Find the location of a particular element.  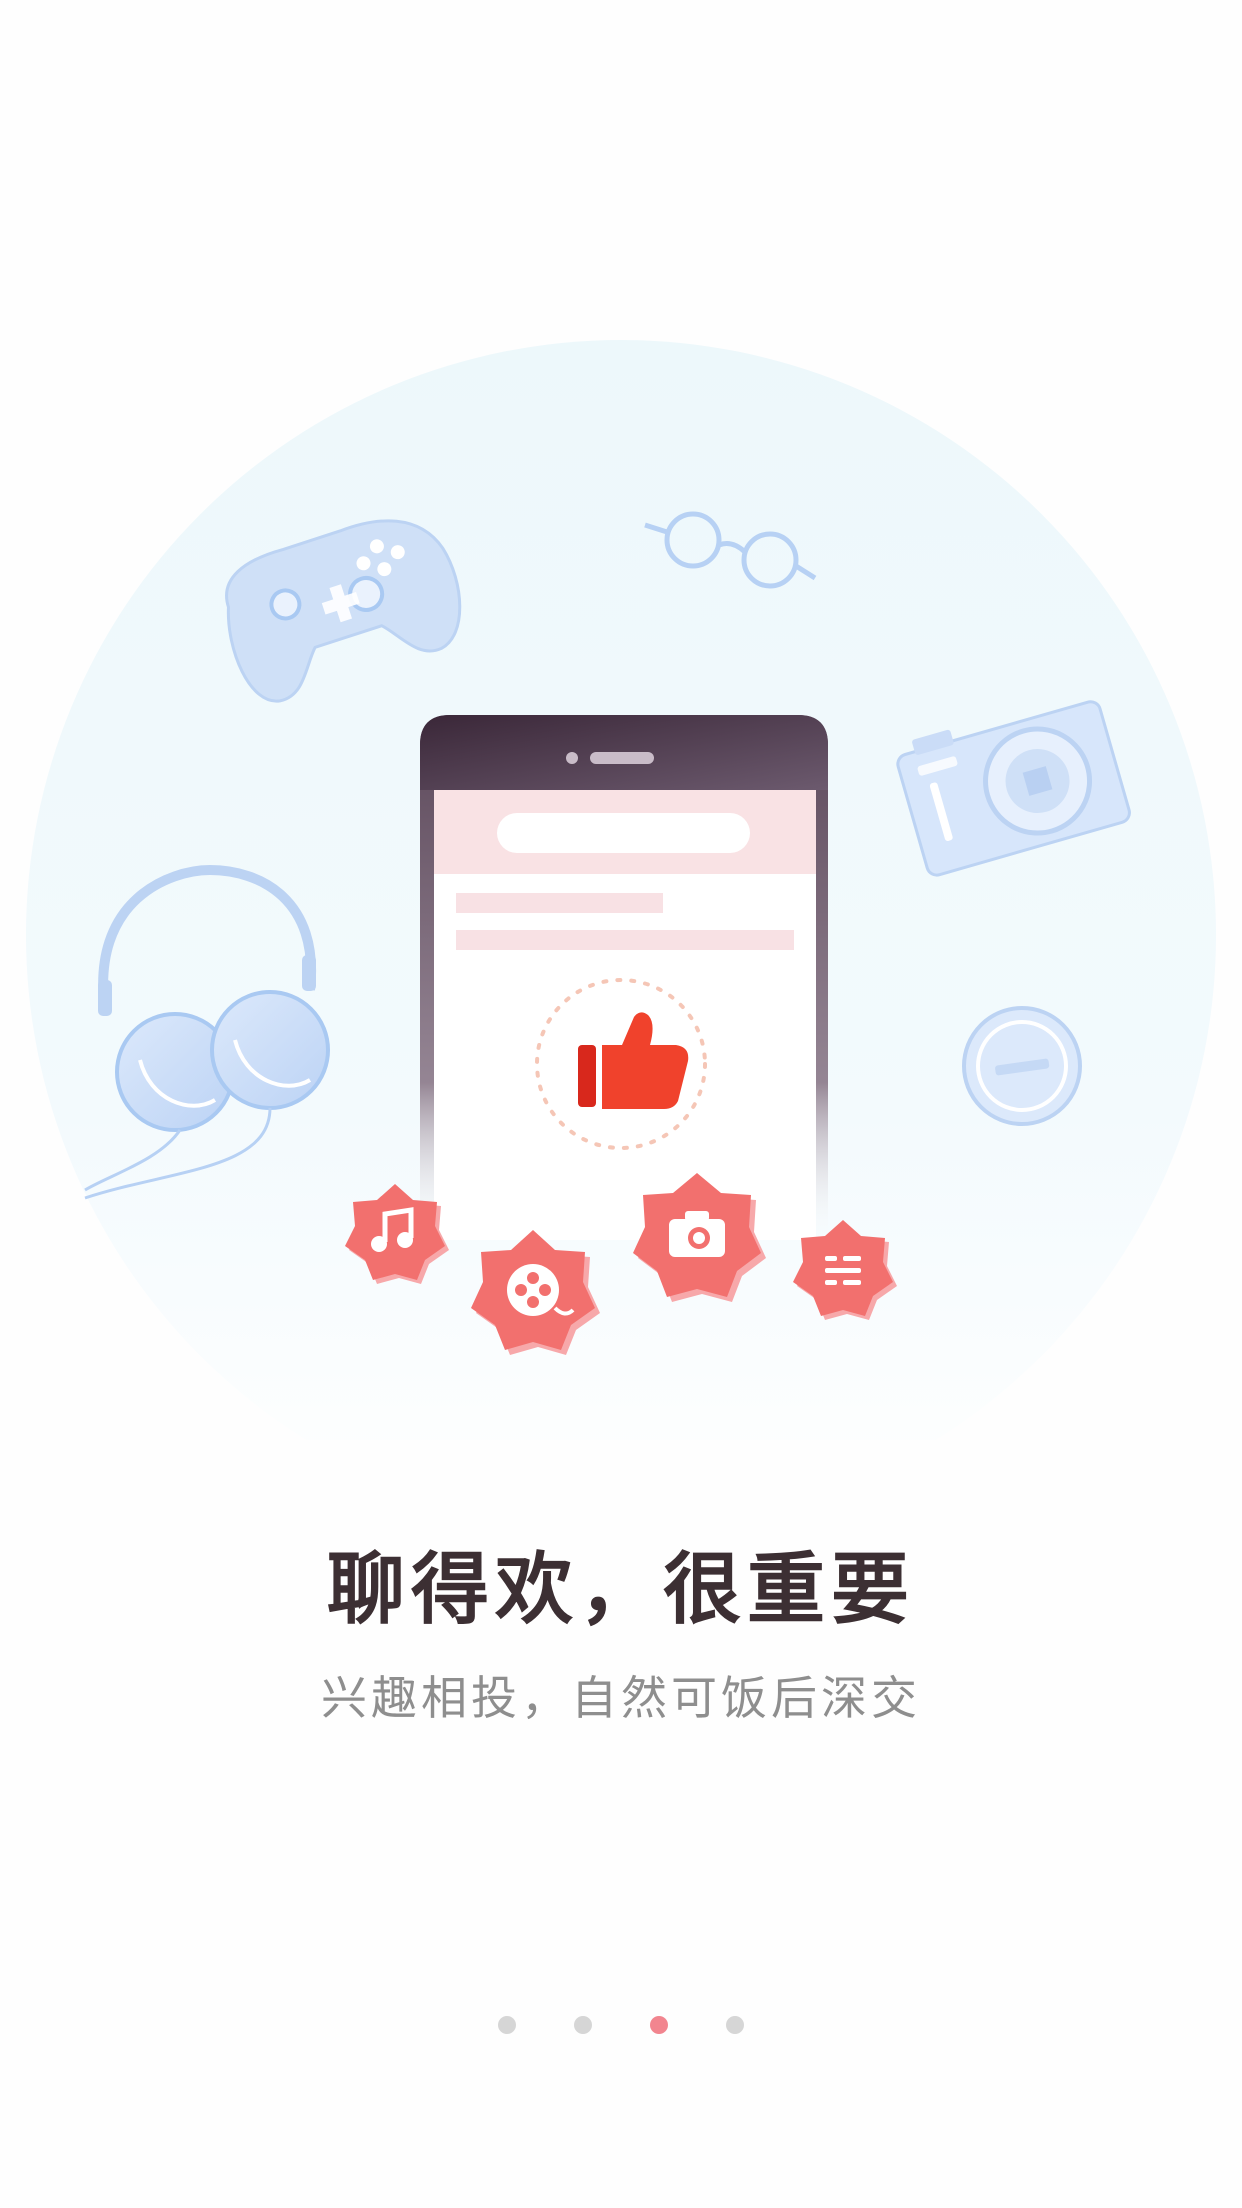

page-dot-3-active is located at coordinates (659, 2025).